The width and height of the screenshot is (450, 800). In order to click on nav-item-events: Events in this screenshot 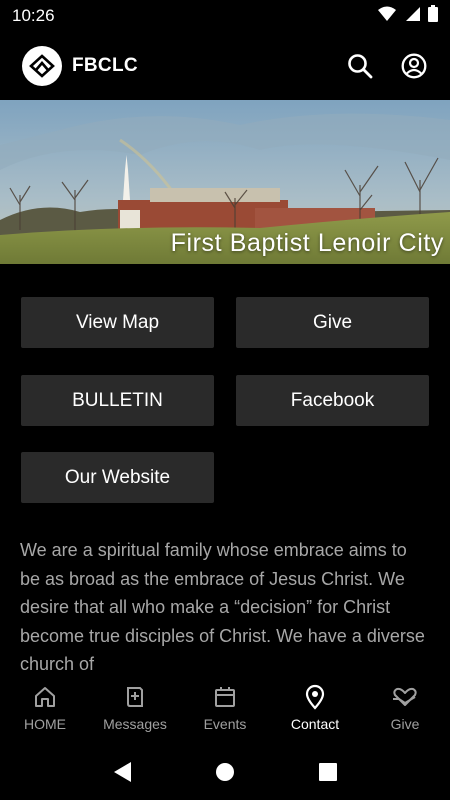, I will do `click(225, 709)`.